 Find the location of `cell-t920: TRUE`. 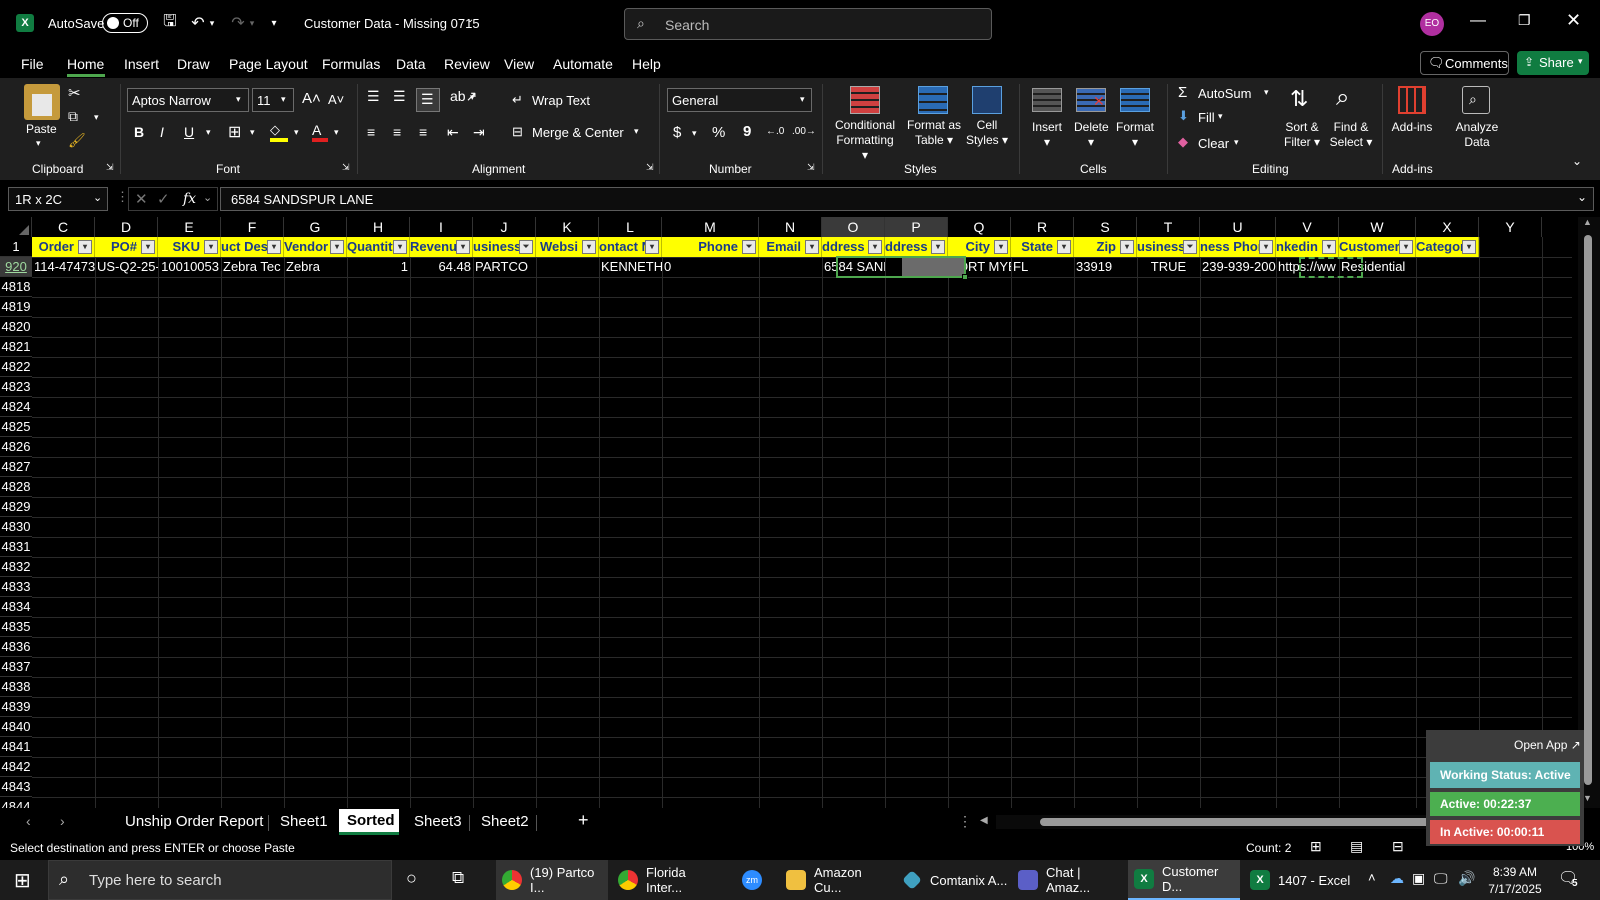

cell-t920: TRUE is located at coordinates (1168, 267).